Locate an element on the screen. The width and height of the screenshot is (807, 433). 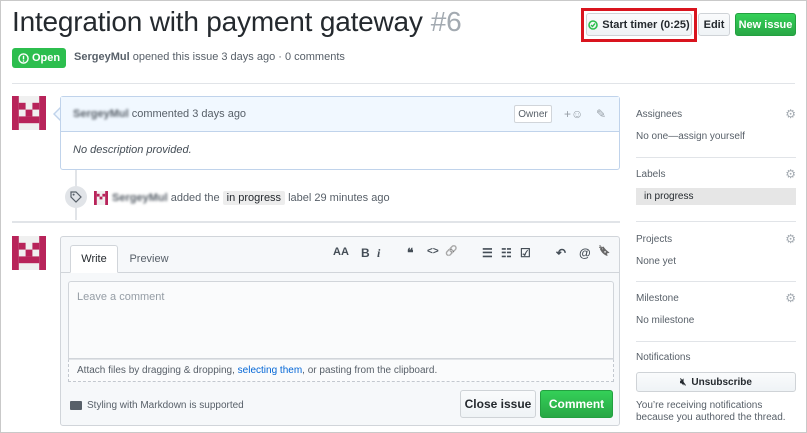
label-in-progress: in progress is located at coordinates (716, 196).